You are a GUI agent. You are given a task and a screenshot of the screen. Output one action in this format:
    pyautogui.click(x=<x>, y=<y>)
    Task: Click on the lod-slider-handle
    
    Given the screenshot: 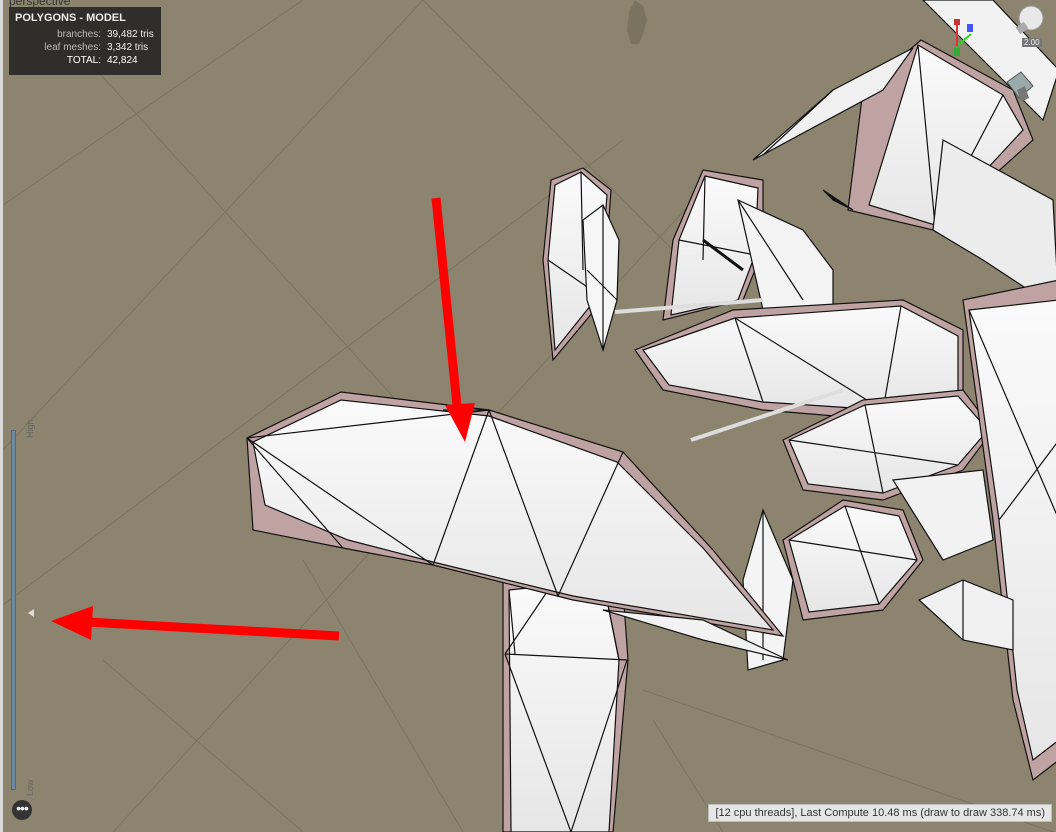 What is the action you would take?
    pyautogui.click(x=31, y=613)
    